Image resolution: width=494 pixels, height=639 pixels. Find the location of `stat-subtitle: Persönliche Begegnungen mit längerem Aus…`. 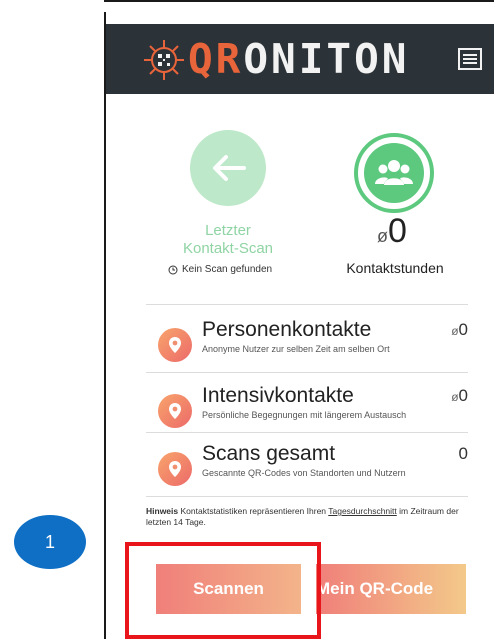

stat-subtitle: Persönliche Begegnungen mit längerem Aus… is located at coordinates (304, 415).